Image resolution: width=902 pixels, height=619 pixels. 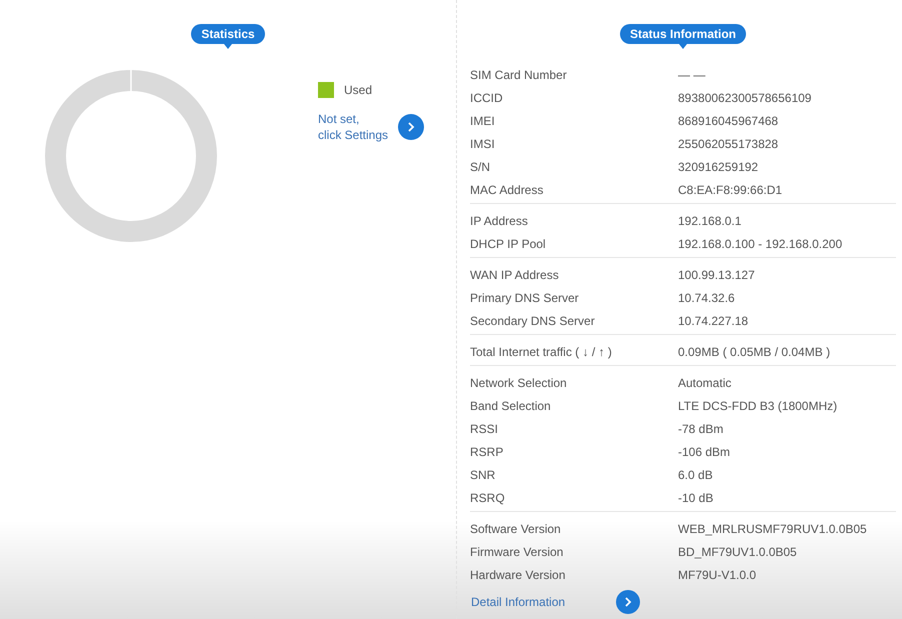 What do you see at coordinates (737, 552) in the screenshot?
I see `field-value: BD_MF79UV1.0.0B05` at bounding box center [737, 552].